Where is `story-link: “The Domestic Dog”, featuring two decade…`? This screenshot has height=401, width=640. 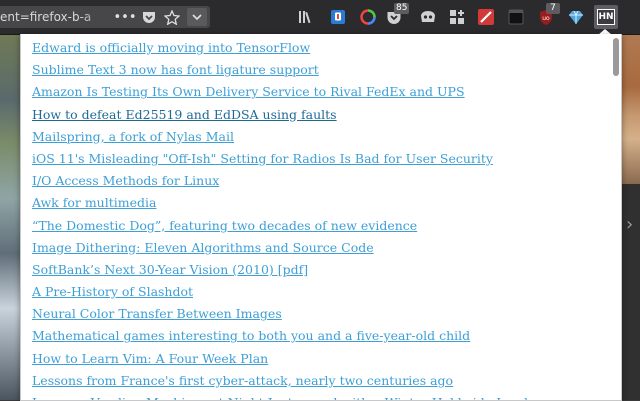
story-link: “The Domestic Dog”, featuring two decade… is located at coordinates (224, 225).